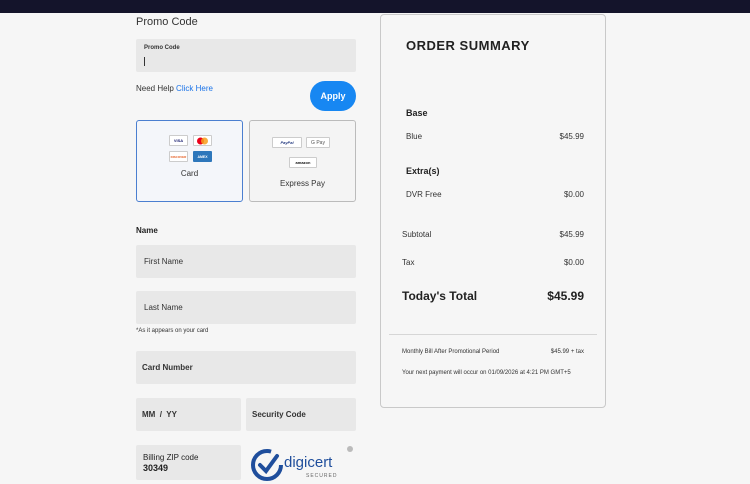 The image size is (750, 484). I want to click on top-bar, so click(375, 6).